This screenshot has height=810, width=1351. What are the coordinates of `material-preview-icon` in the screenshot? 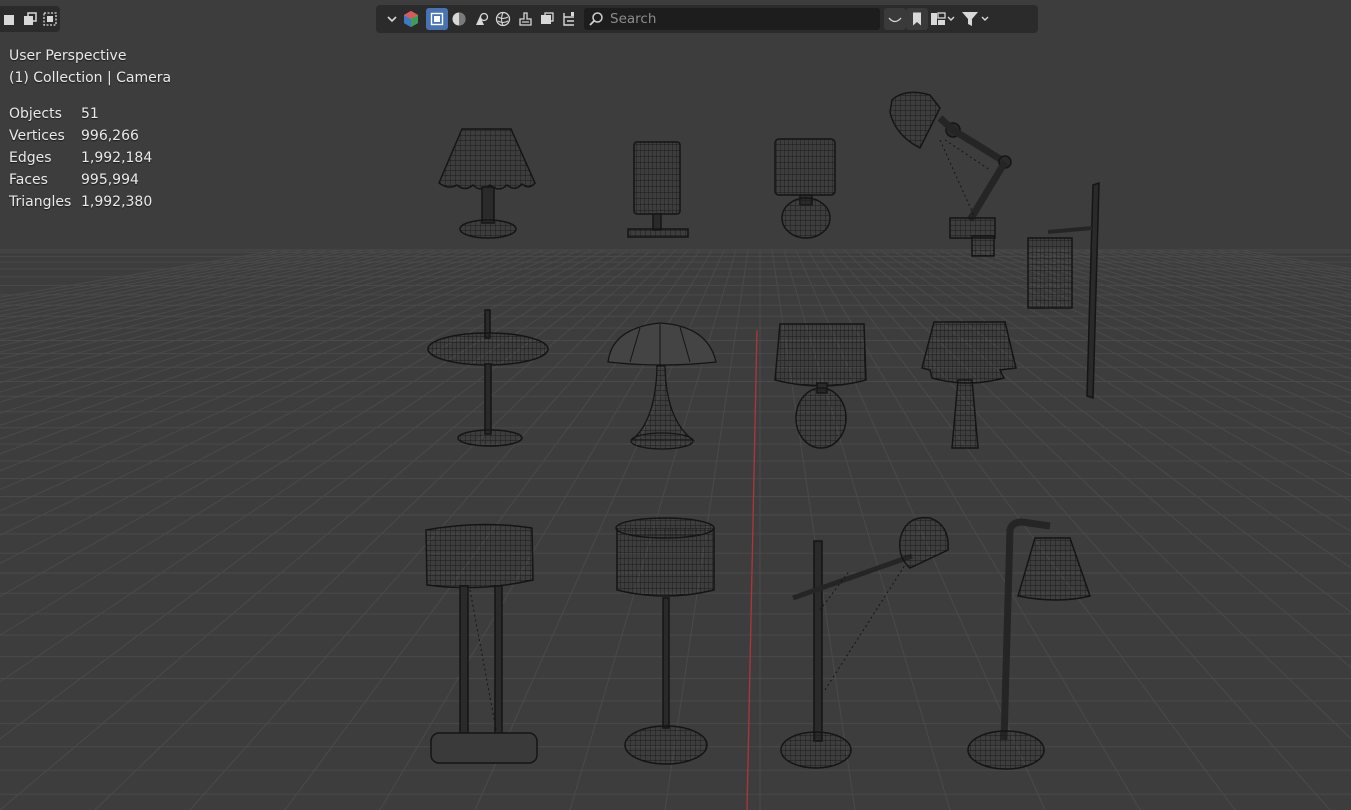 It's located at (481, 19).